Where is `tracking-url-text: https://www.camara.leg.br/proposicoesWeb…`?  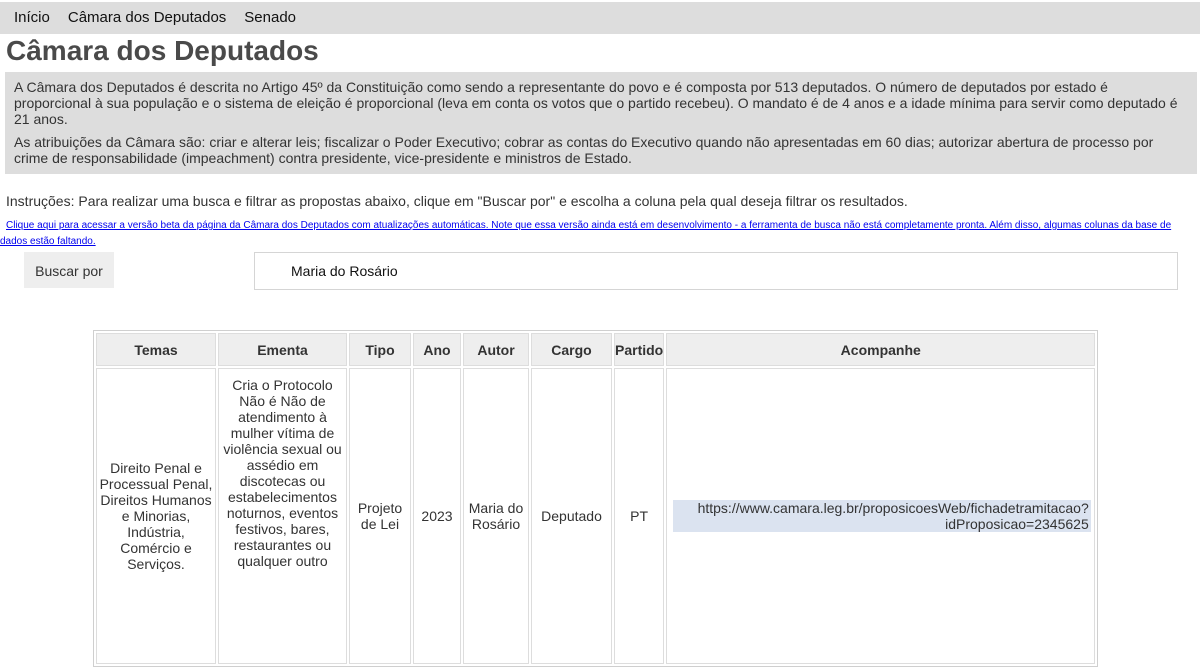
tracking-url-text: https://www.camara.leg.br/proposicoesWeb… is located at coordinates (882, 516).